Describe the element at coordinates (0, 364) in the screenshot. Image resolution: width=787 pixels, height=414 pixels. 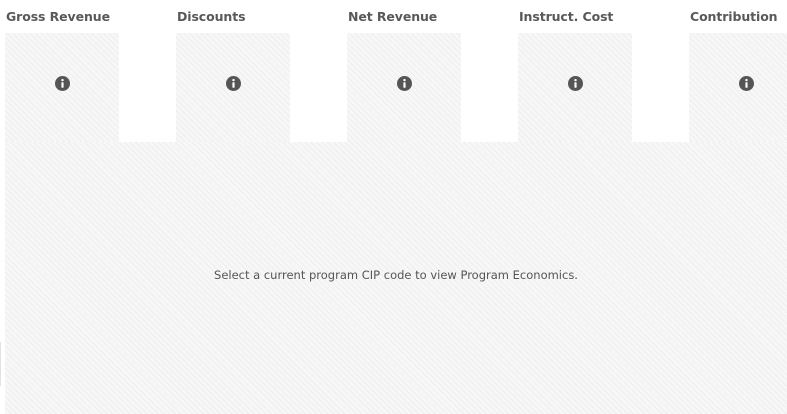
I see `panel-edge-divider` at that location.